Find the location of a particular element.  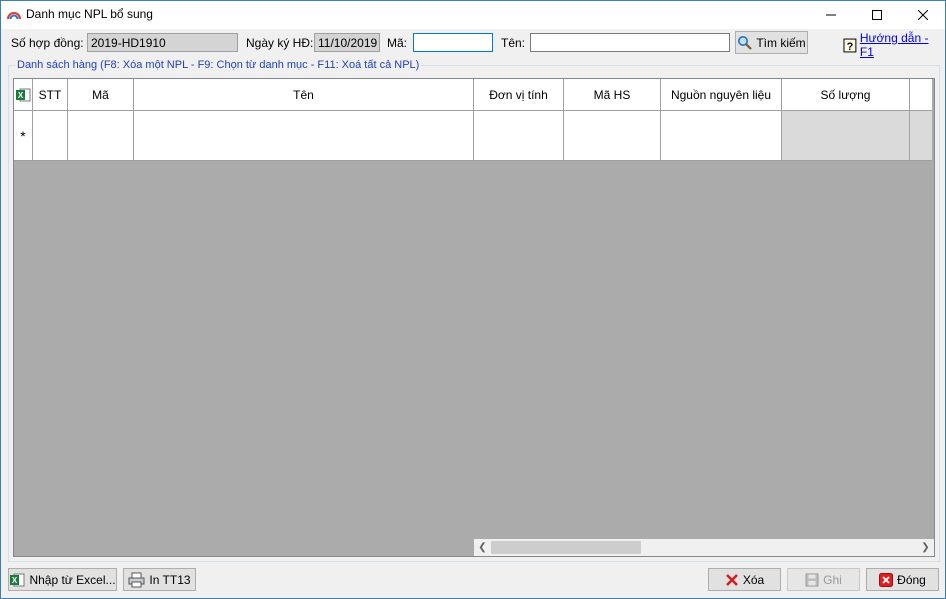

save-button: Ghi is located at coordinates (823, 579).